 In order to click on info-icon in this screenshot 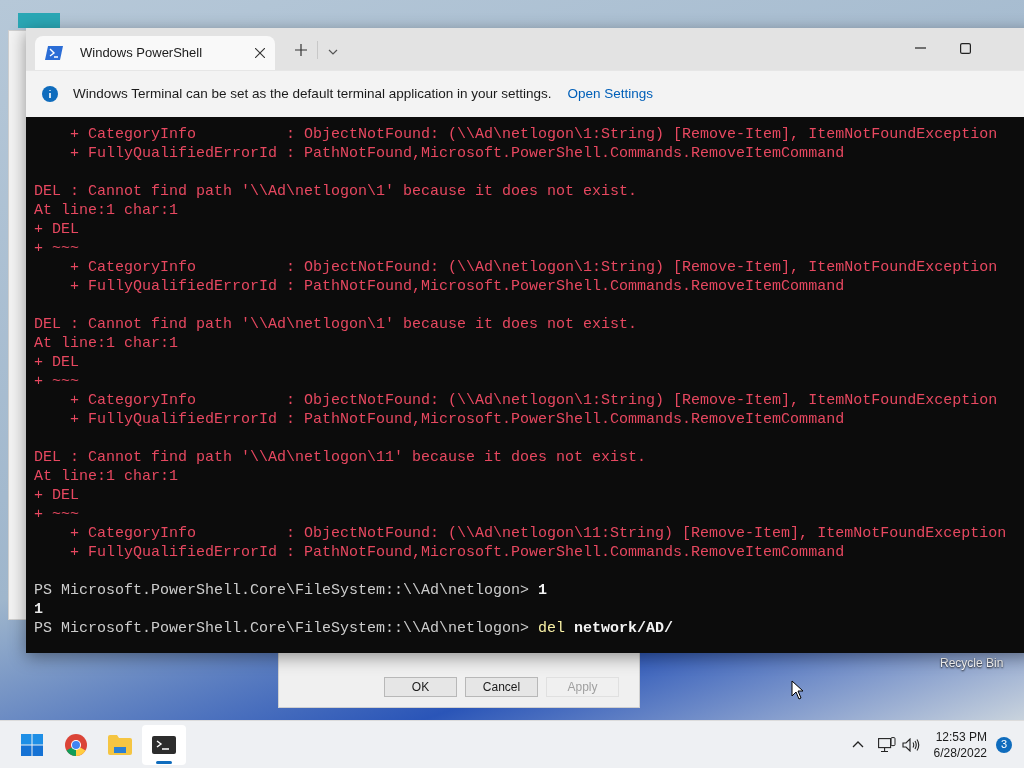, I will do `click(50, 94)`.